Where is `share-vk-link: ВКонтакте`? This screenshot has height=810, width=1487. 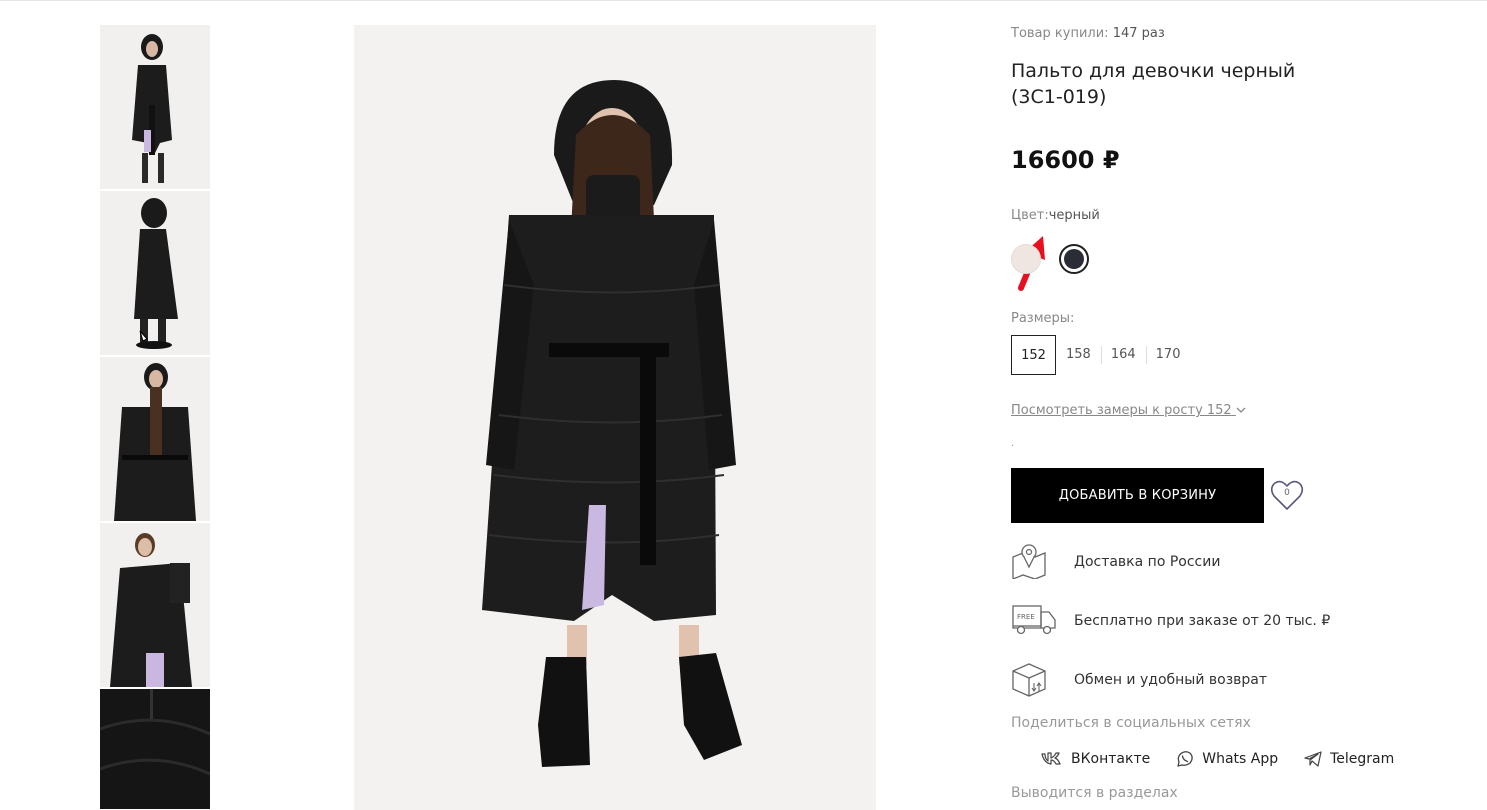 share-vk-link: ВКонтакте is located at coordinates (1095, 759).